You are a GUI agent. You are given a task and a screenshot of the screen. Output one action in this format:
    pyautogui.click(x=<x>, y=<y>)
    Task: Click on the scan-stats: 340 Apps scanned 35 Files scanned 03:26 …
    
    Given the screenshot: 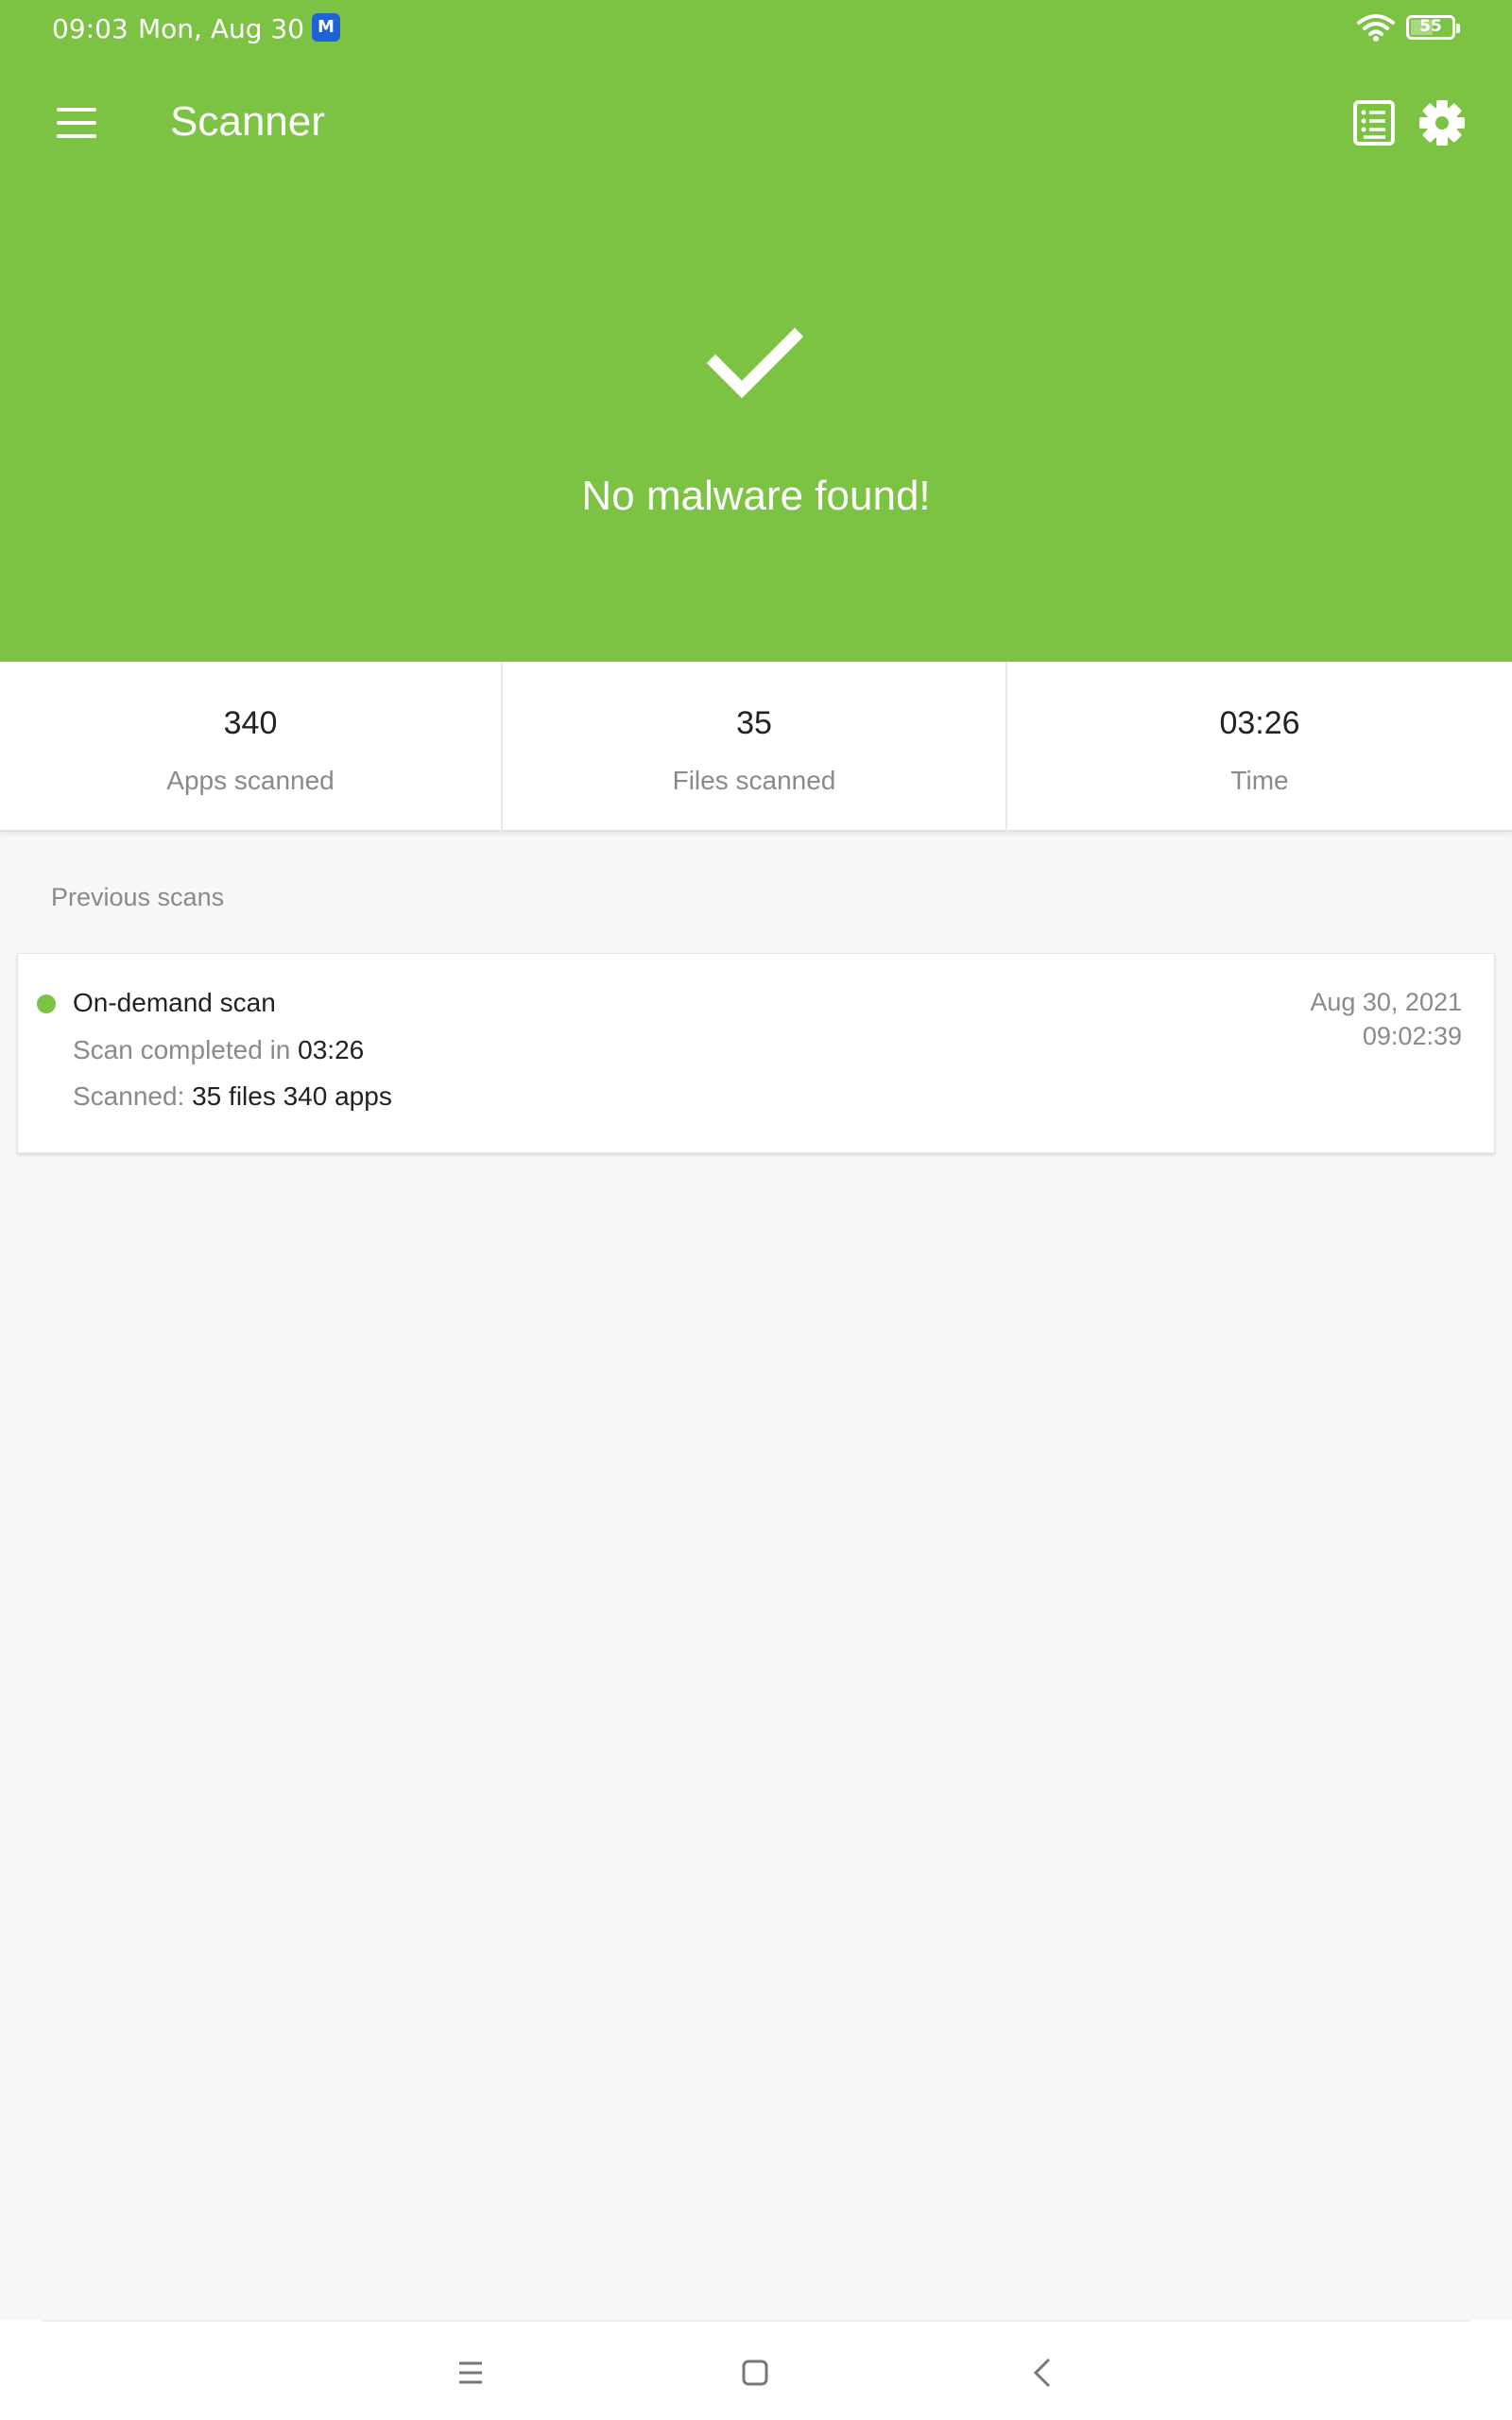 What is the action you would take?
    pyautogui.click(x=756, y=747)
    